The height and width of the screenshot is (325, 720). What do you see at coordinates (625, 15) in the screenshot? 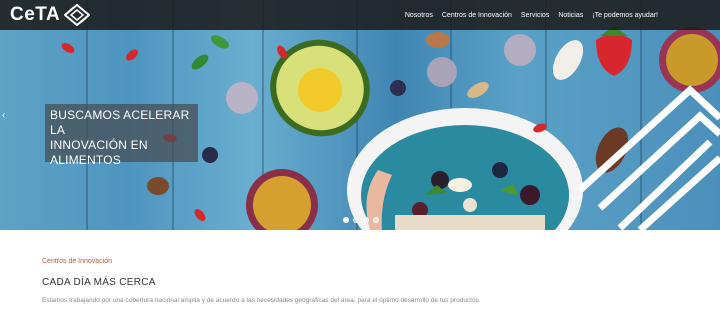
I see `nav-item-ayuda: ¡Te podemos ayudar!` at bounding box center [625, 15].